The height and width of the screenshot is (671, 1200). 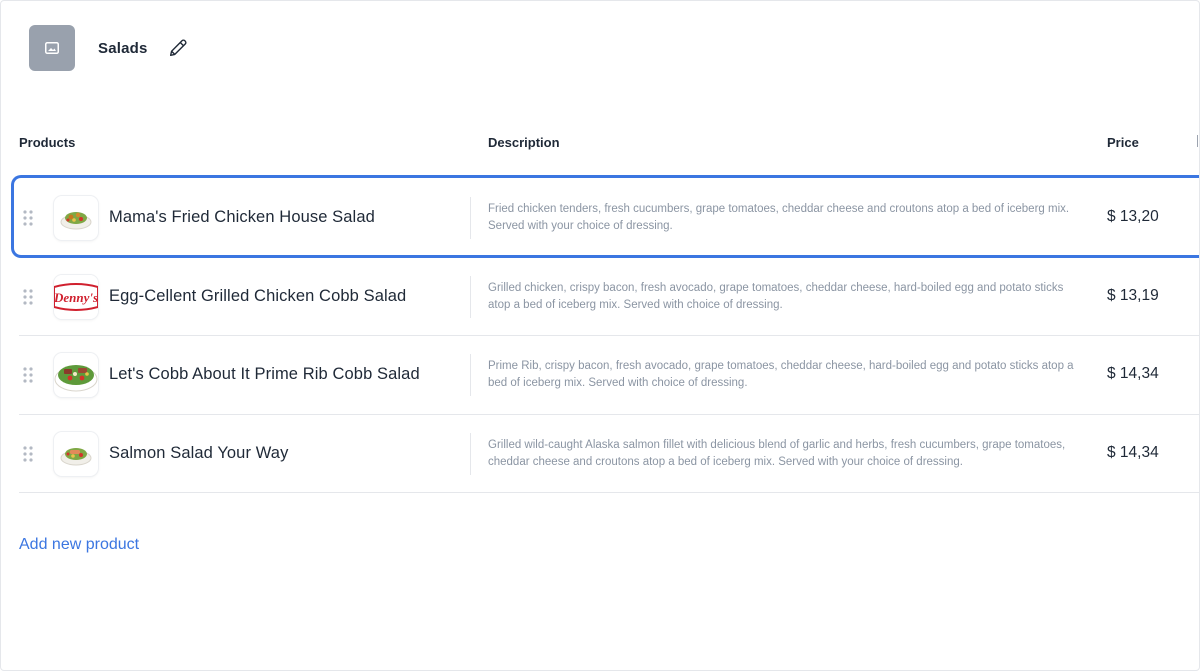 I want to click on category-header: Salads, so click(x=110, y=48).